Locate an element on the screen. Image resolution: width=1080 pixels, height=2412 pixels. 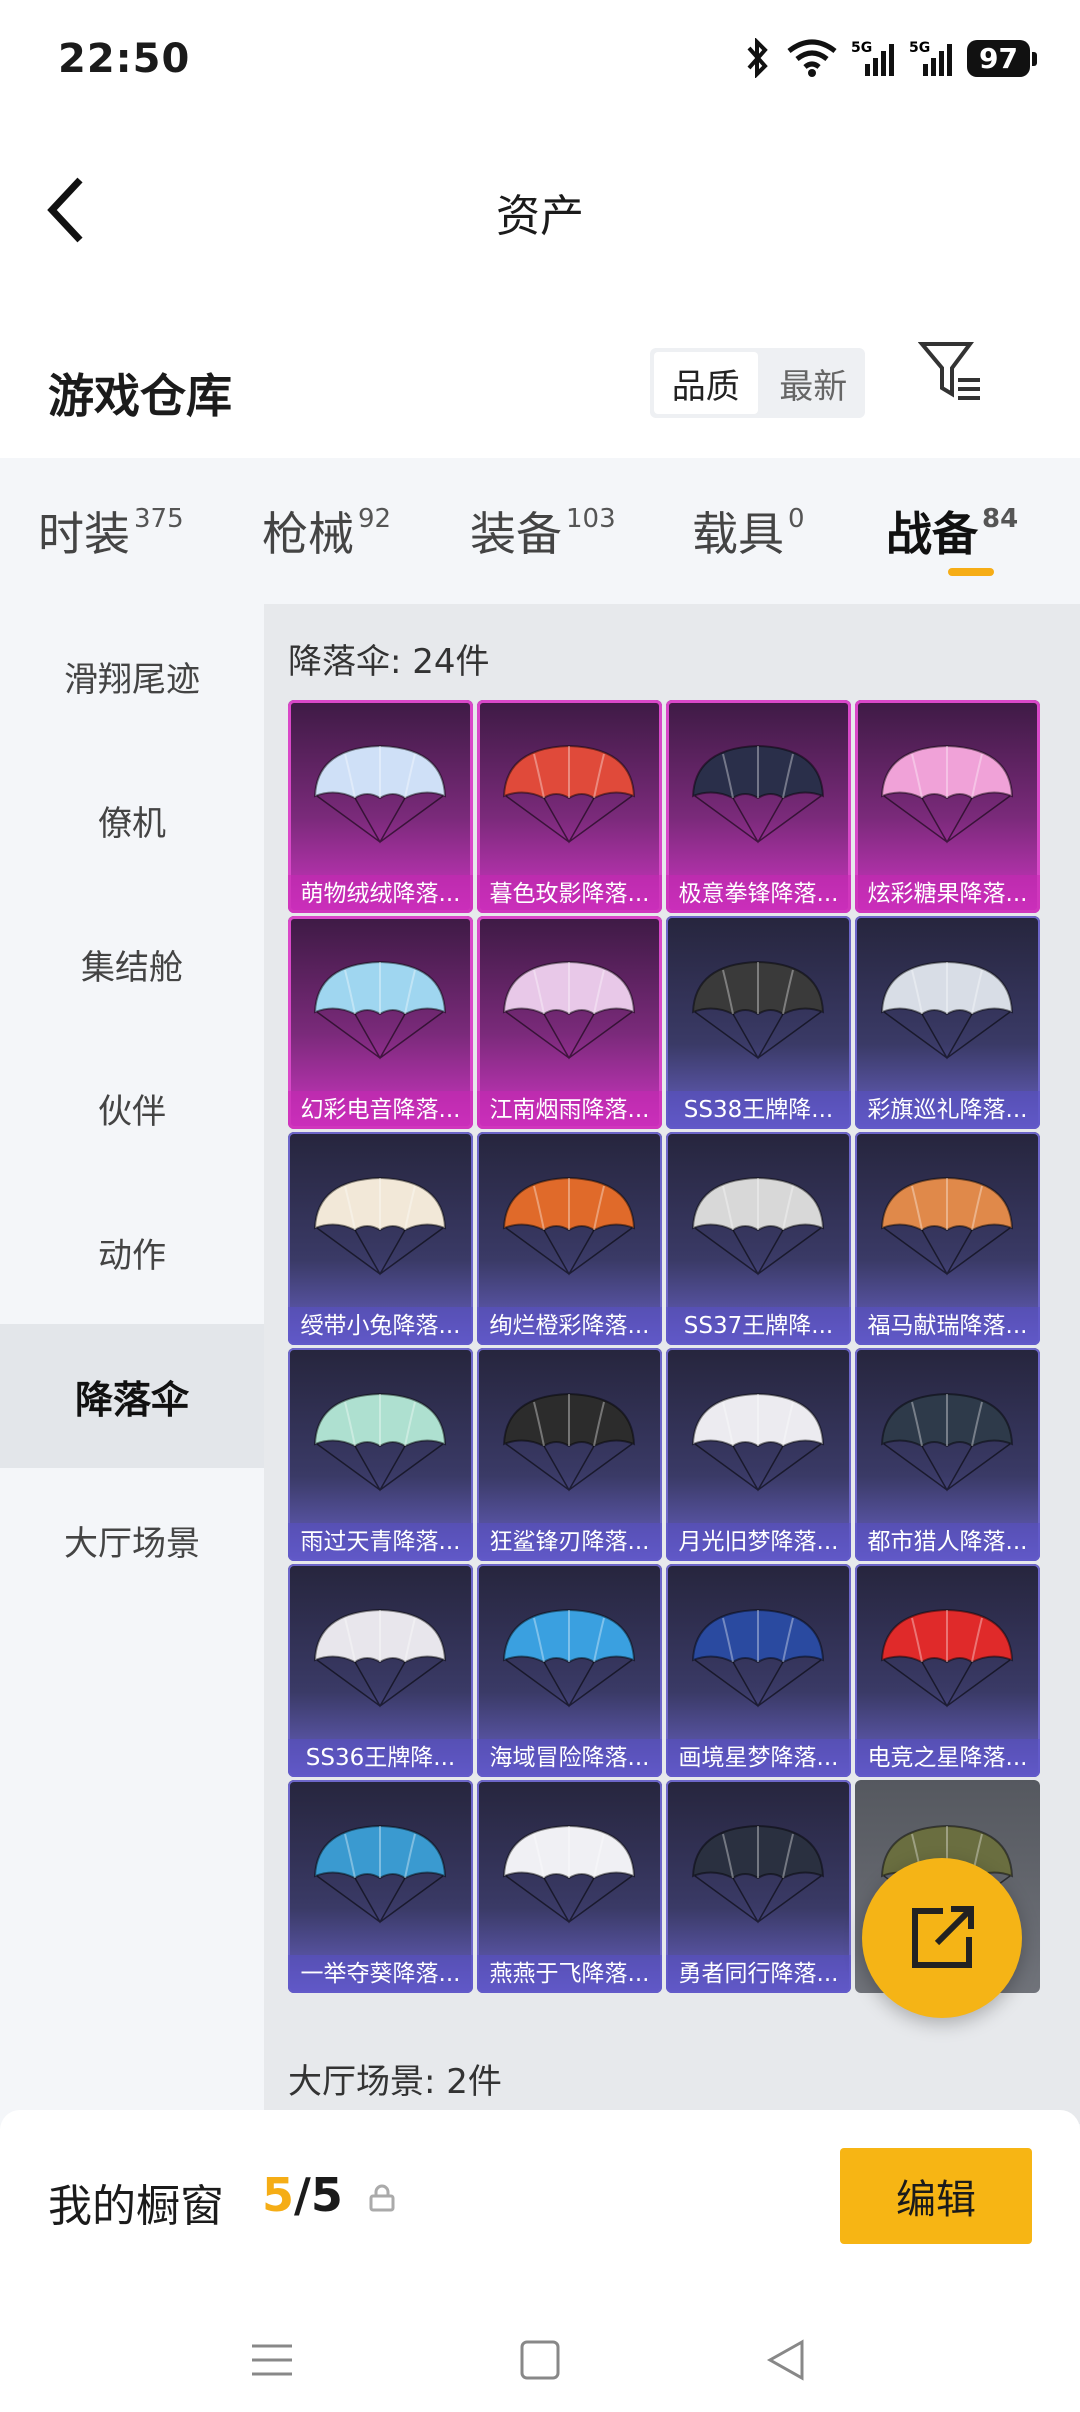
tab-fashion: 时装 375 is located at coordinates (111, 531).